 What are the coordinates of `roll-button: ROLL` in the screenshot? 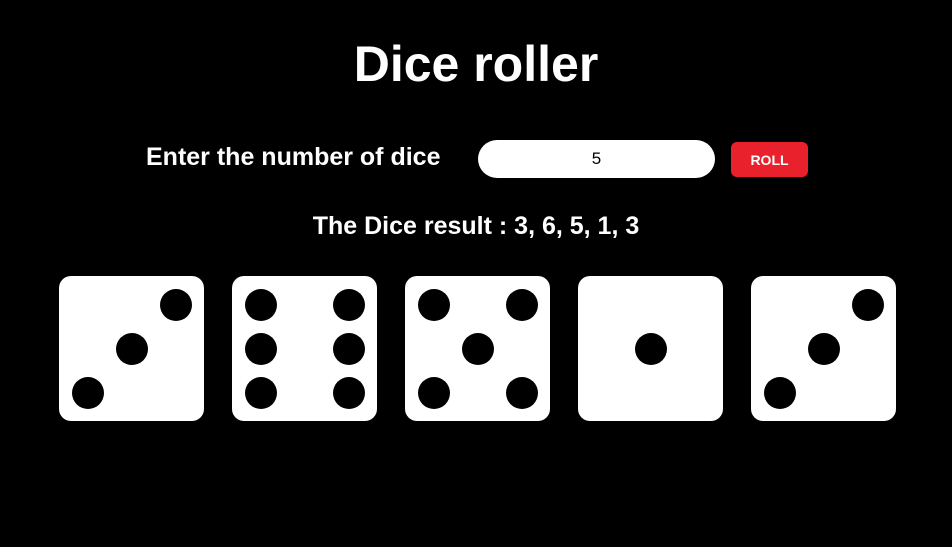 It's located at (769, 159).